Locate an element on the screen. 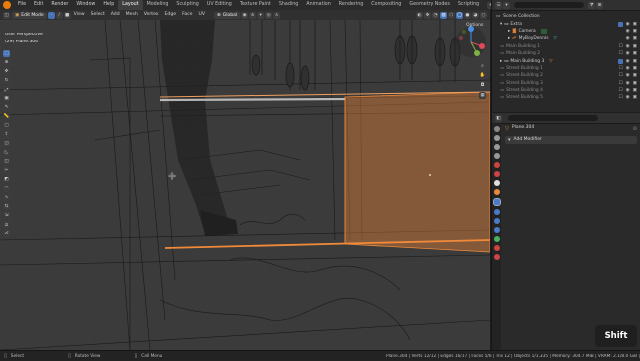 Image resolution: width=640 pixels, height=361 pixels. menu-file: File is located at coordinates (22, 5).